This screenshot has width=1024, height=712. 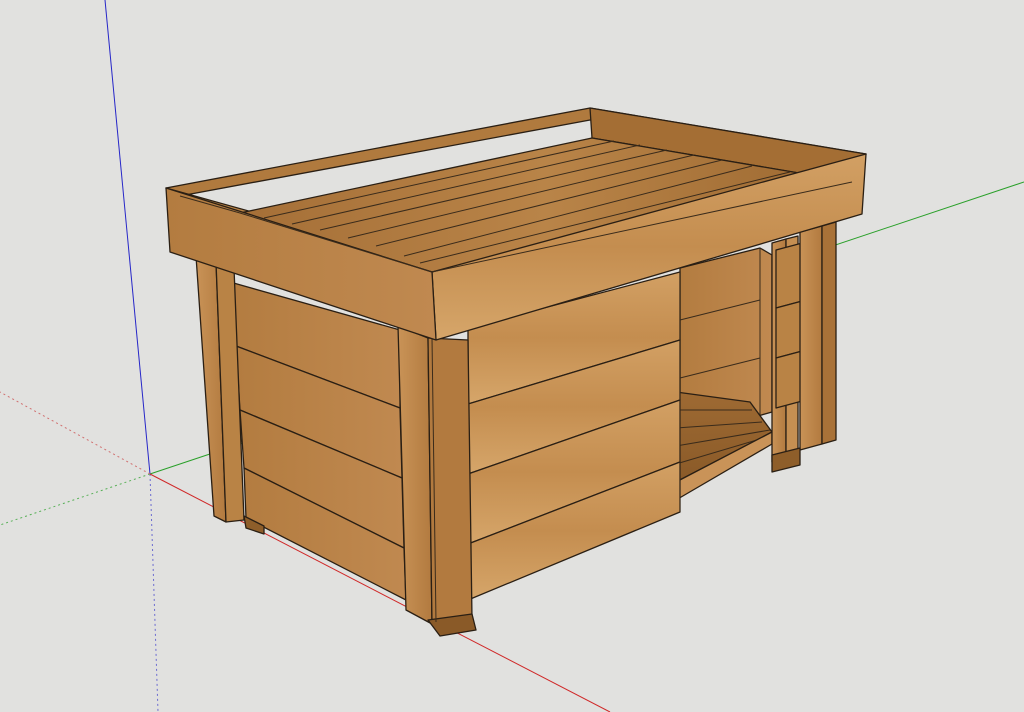 What do you see at coordinates (75, 433) in the screenshot?
I see `red-axis-dotted` at bounding box center [75, 433].